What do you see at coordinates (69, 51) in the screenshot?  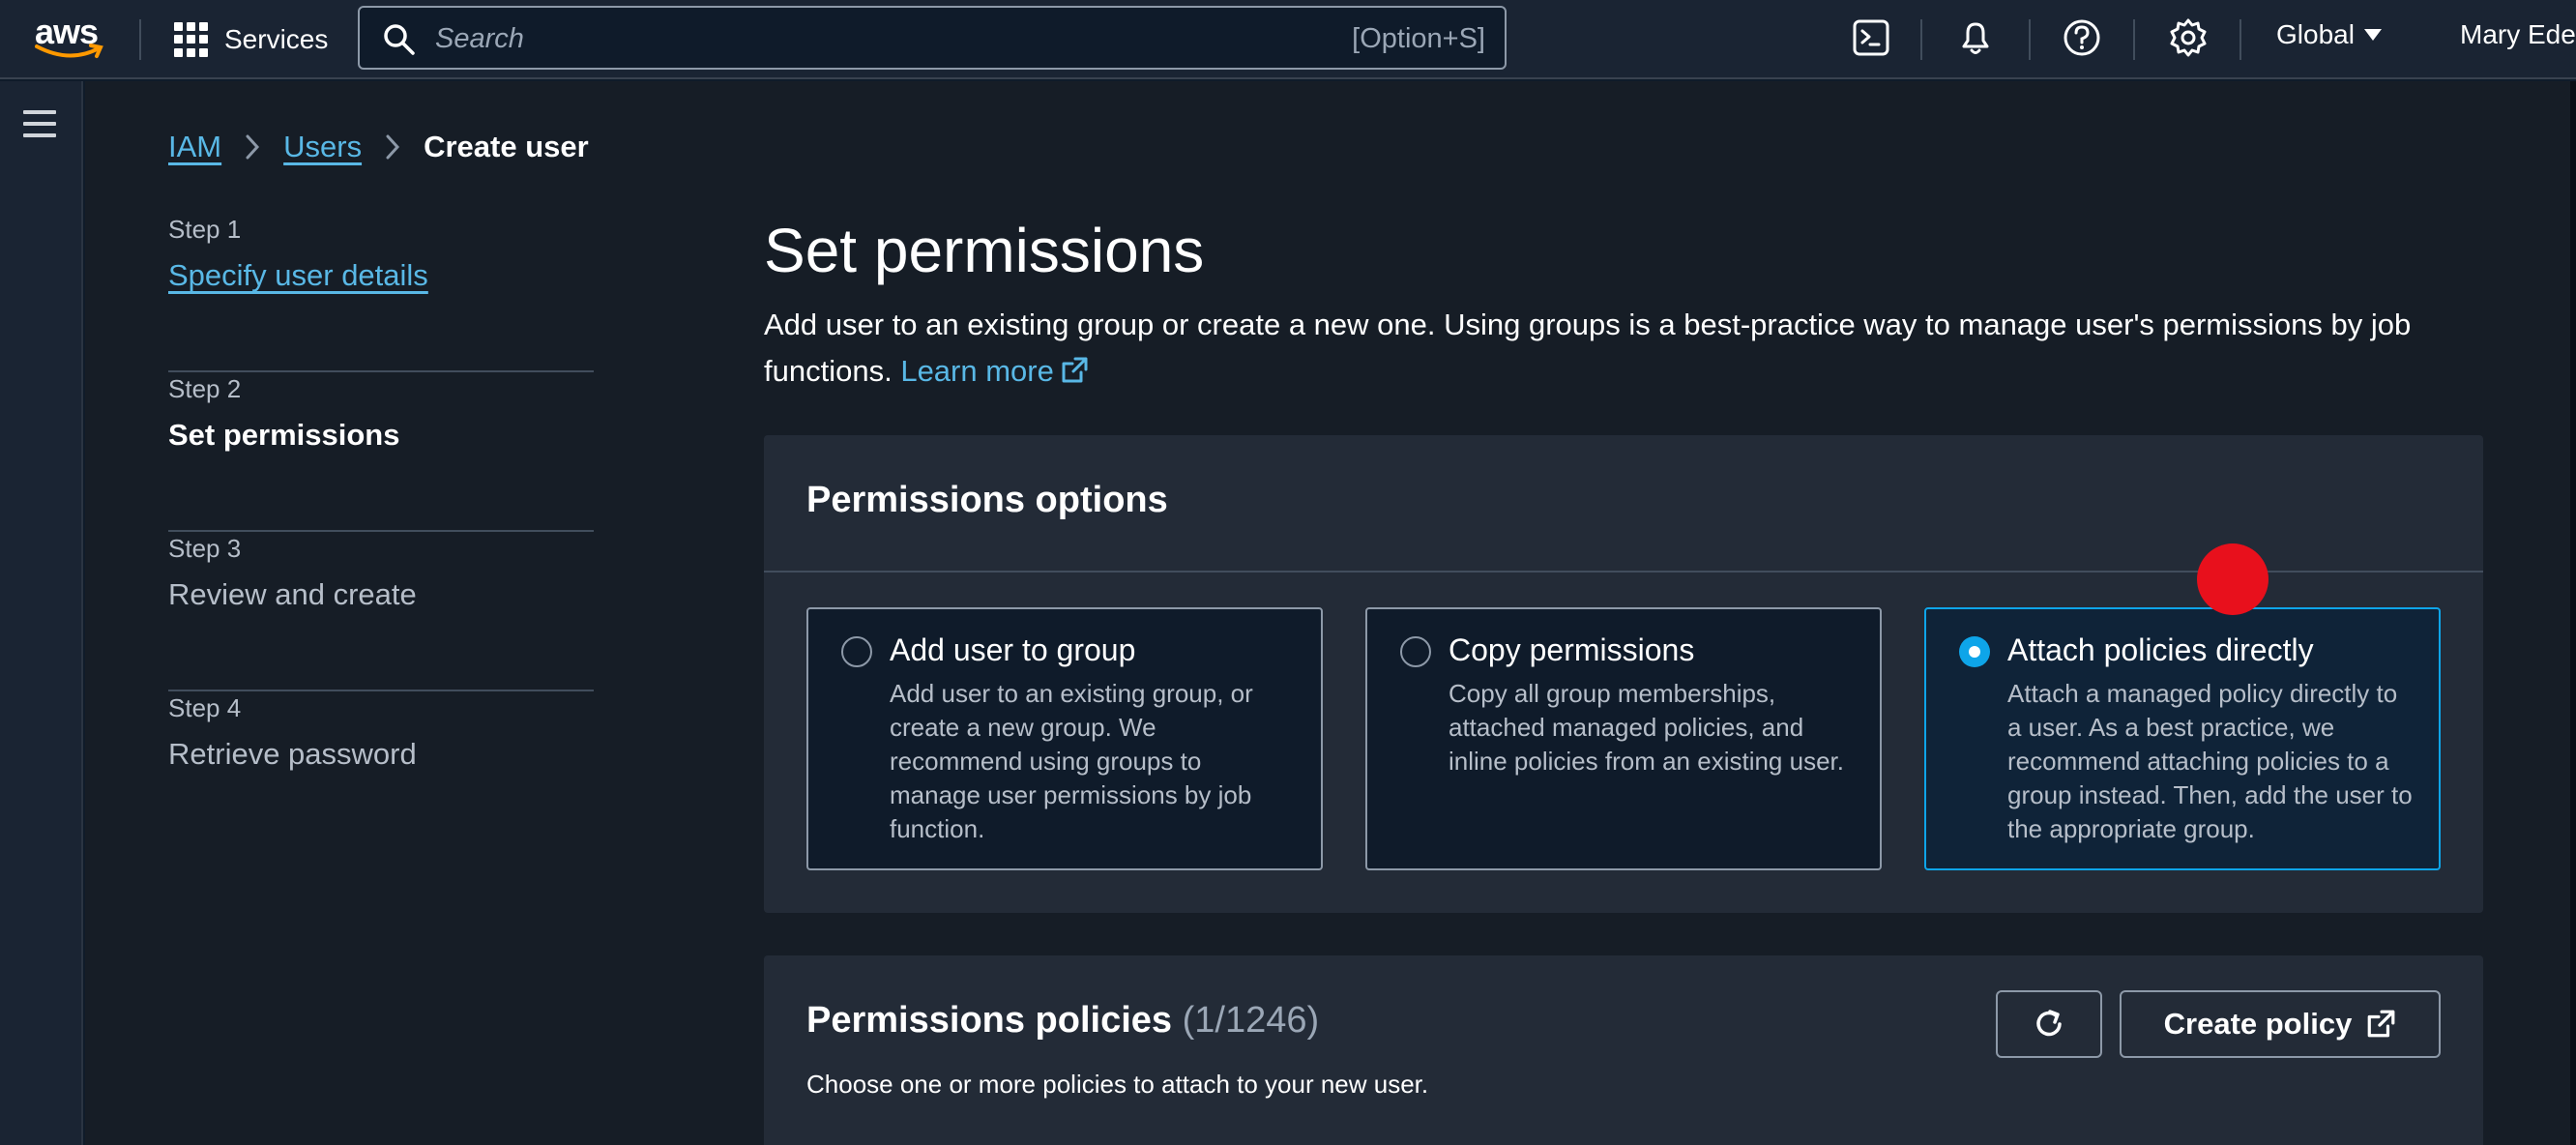 I see `aws-smile-icon` at bounding box center [69, 51].